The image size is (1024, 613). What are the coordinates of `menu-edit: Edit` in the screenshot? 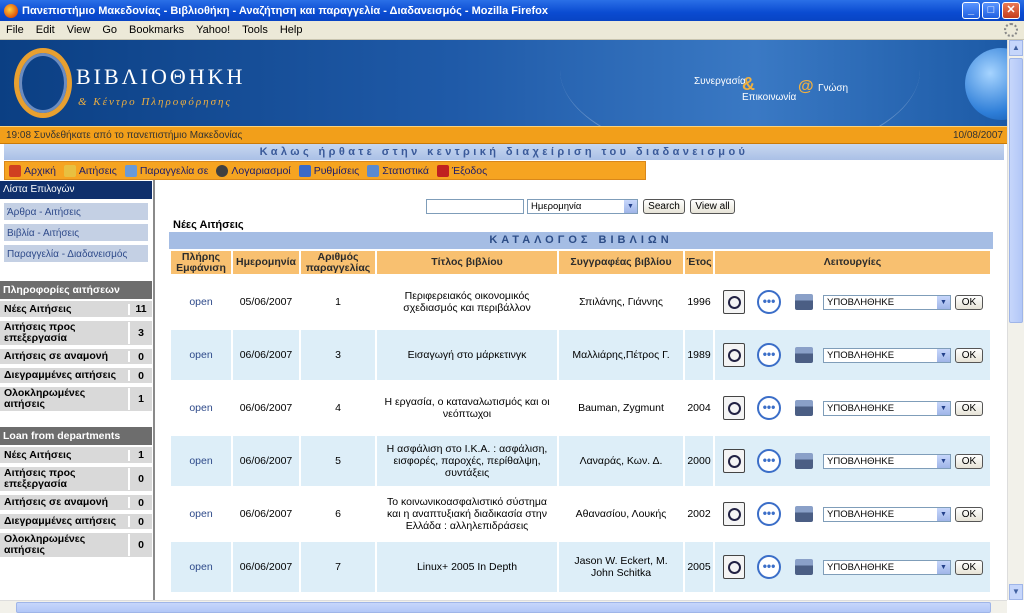 It's located at (45, 30).